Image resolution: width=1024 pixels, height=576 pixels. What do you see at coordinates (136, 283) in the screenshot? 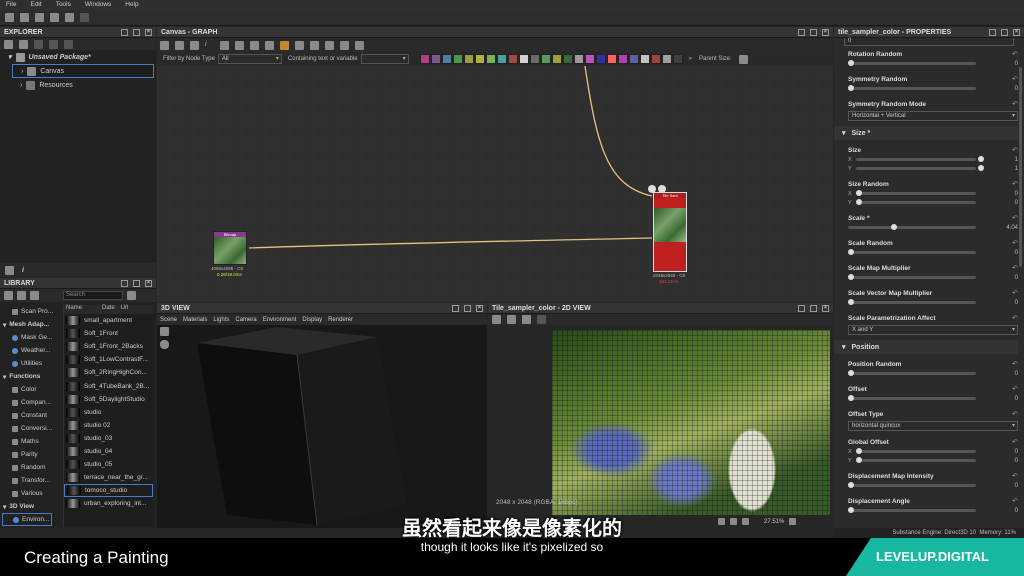
I see `library-float-icon` at bounding box center [136, 283].